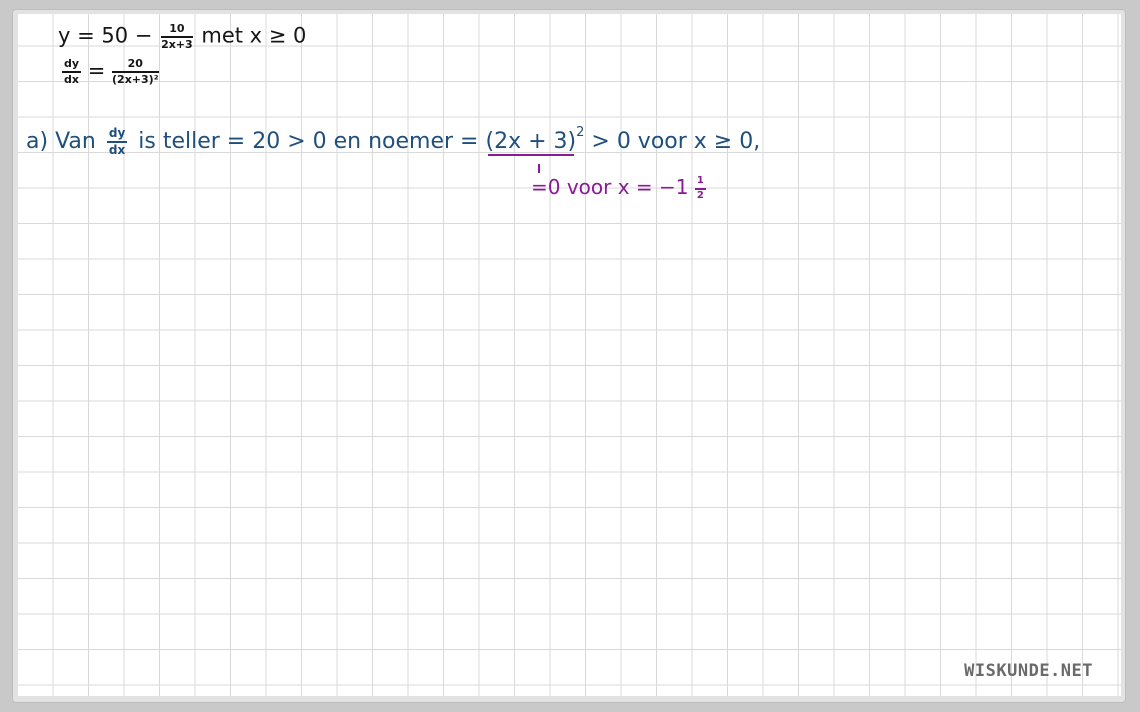 The image size is (1140, 712). Describe the element at coordinates (1028, 671) in the screenshot. I see `site-watermark: WISKUNDE.NET` at that location.